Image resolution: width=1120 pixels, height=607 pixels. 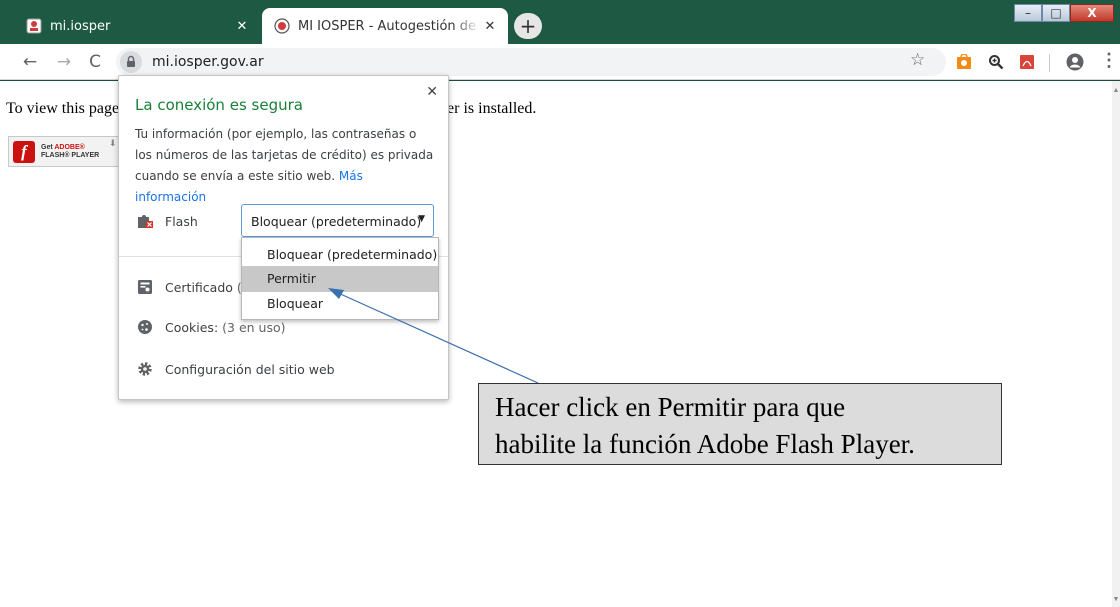 I want to click on plugin-puzzle-icon, so click(x=145, y=221).